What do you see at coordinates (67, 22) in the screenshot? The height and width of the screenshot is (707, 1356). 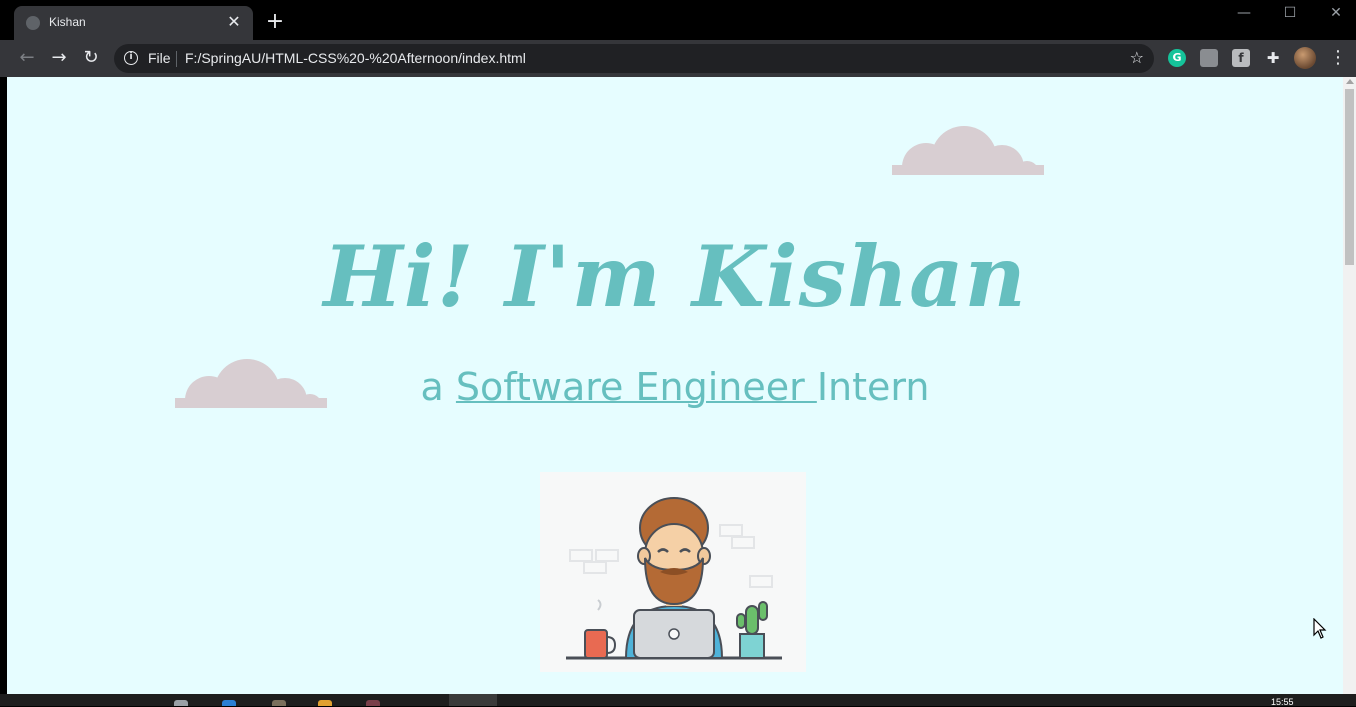 I see `tab-title: Kishan` at bounding box center [67, 22].